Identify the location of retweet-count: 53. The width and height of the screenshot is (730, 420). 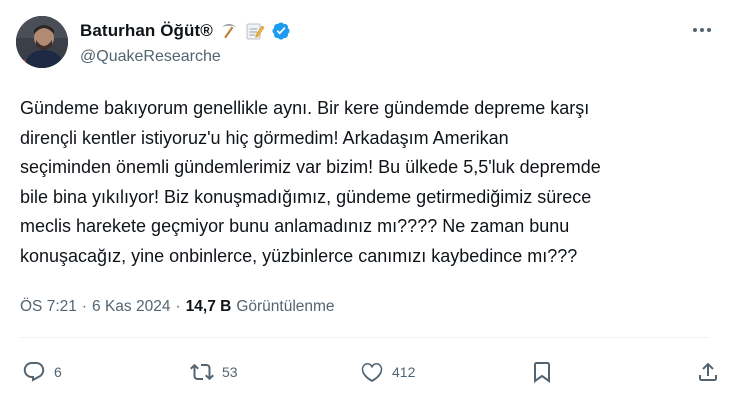
(230, 372).